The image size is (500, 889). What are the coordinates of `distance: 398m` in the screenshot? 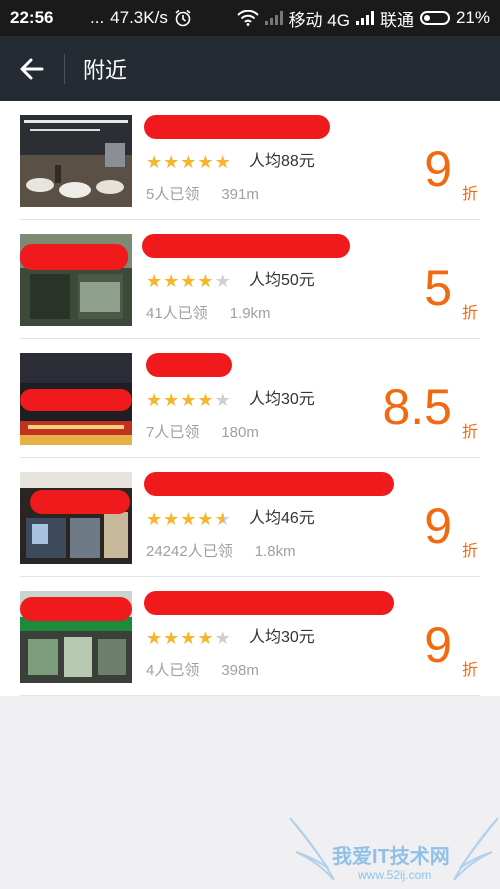 It's located at (240, 670).